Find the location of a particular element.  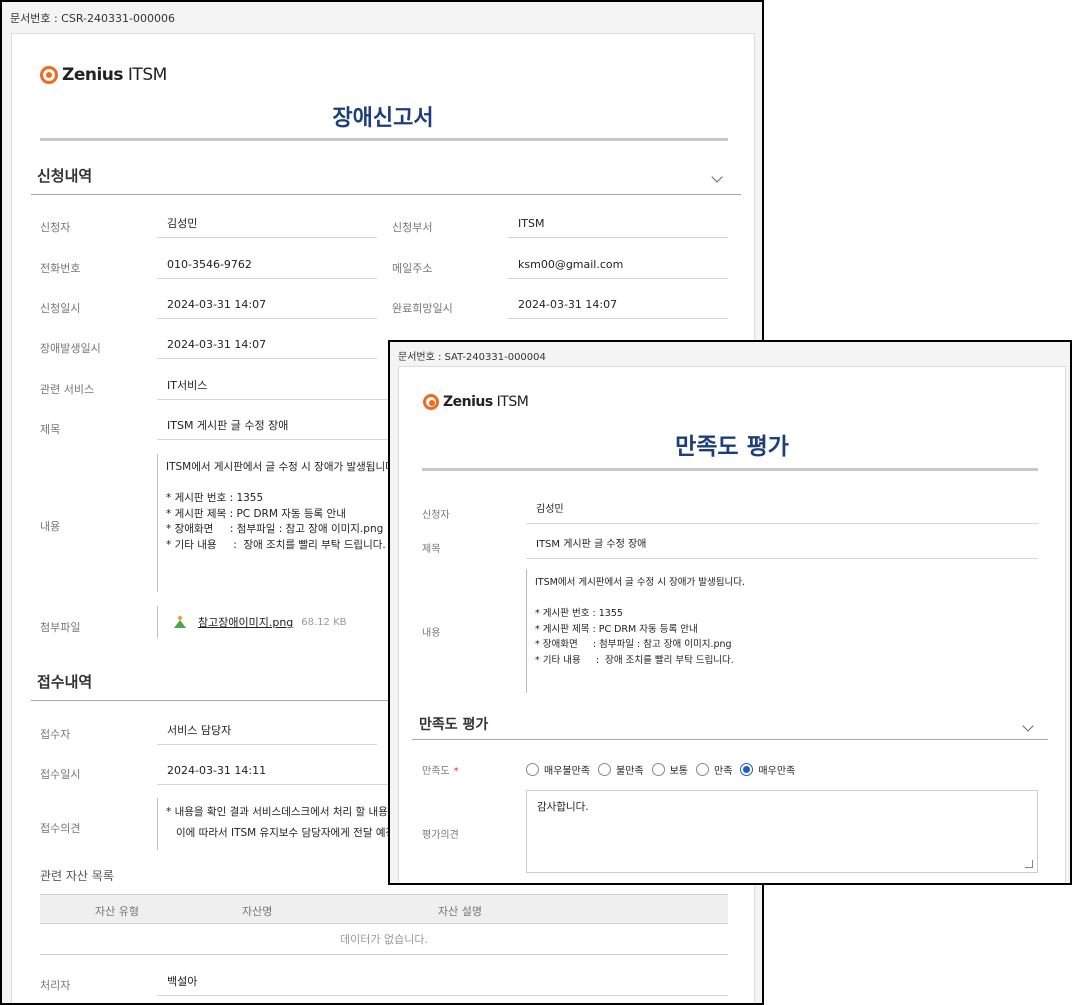

phone-label: 전화번호 is located at coordinates (60, 268).